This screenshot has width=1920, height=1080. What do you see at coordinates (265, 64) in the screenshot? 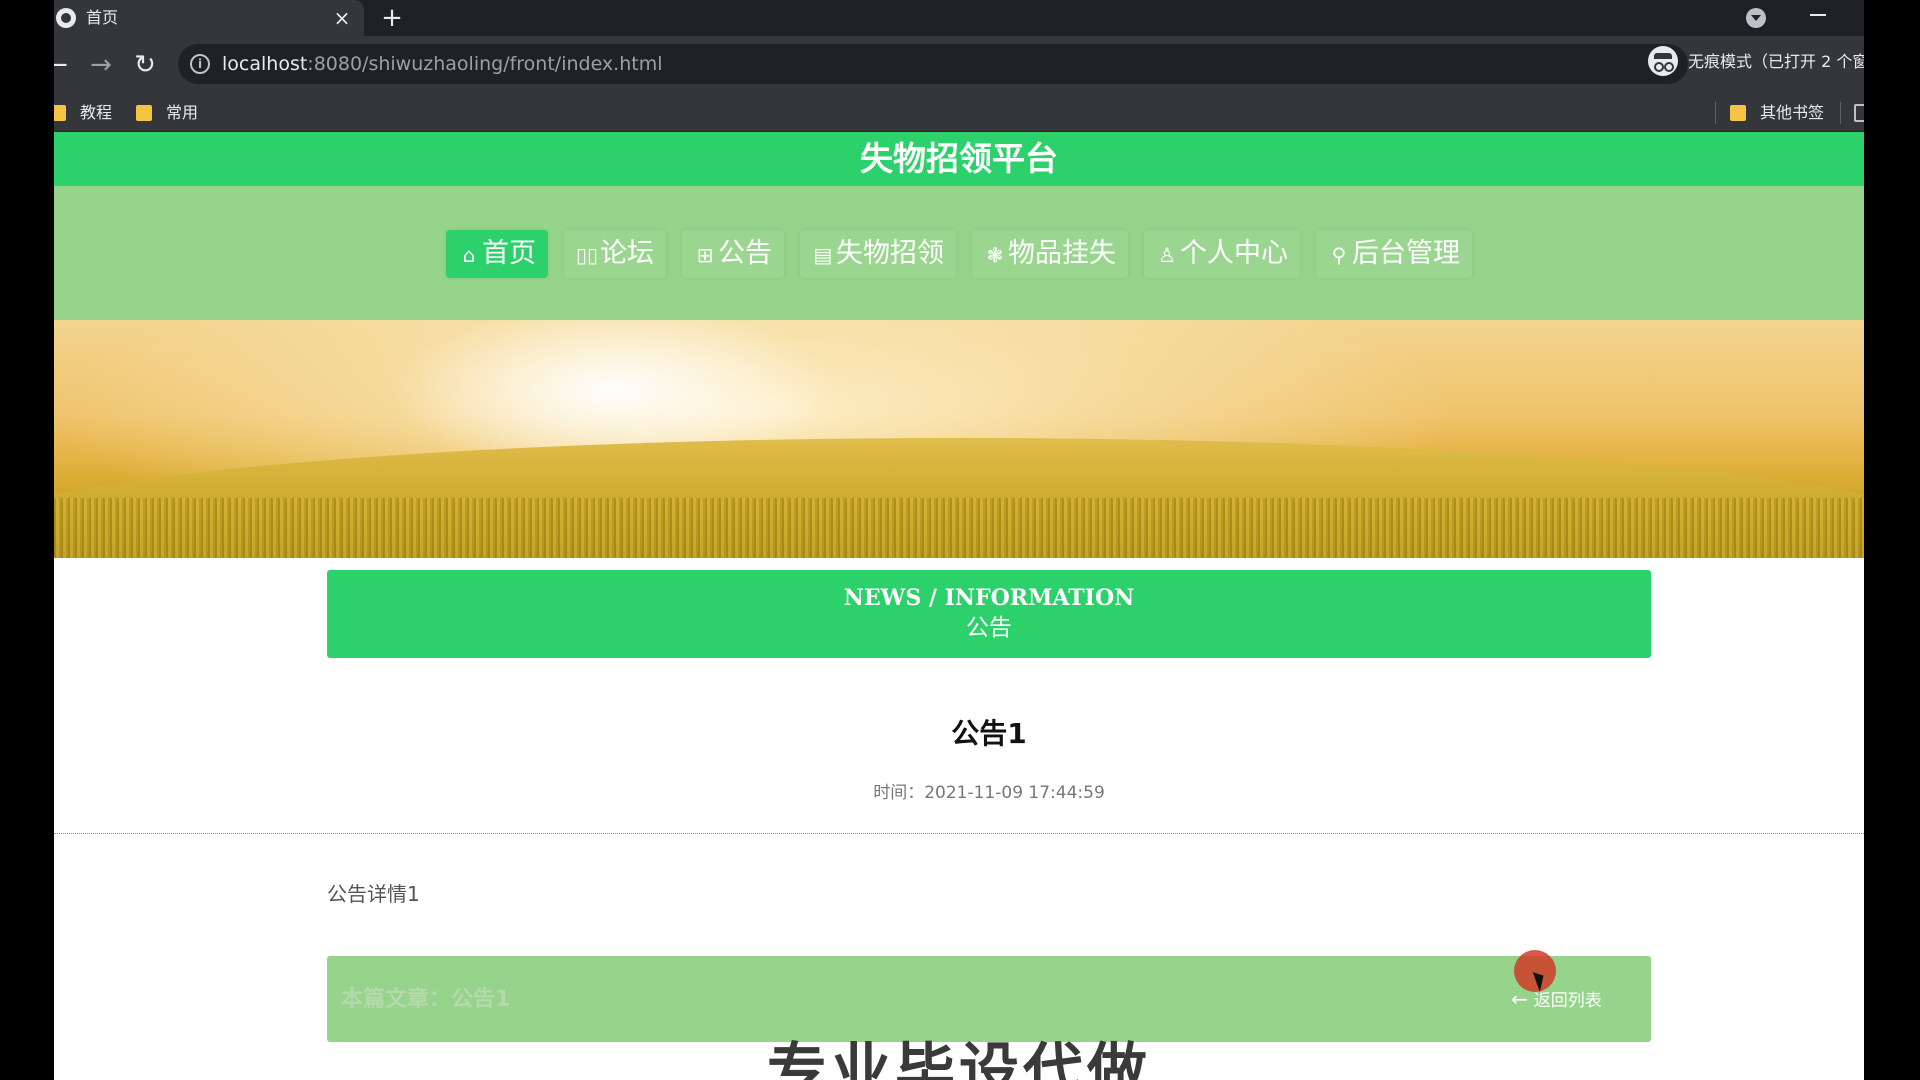
I see `url-host: localhost` at bounding box center [265, 64].